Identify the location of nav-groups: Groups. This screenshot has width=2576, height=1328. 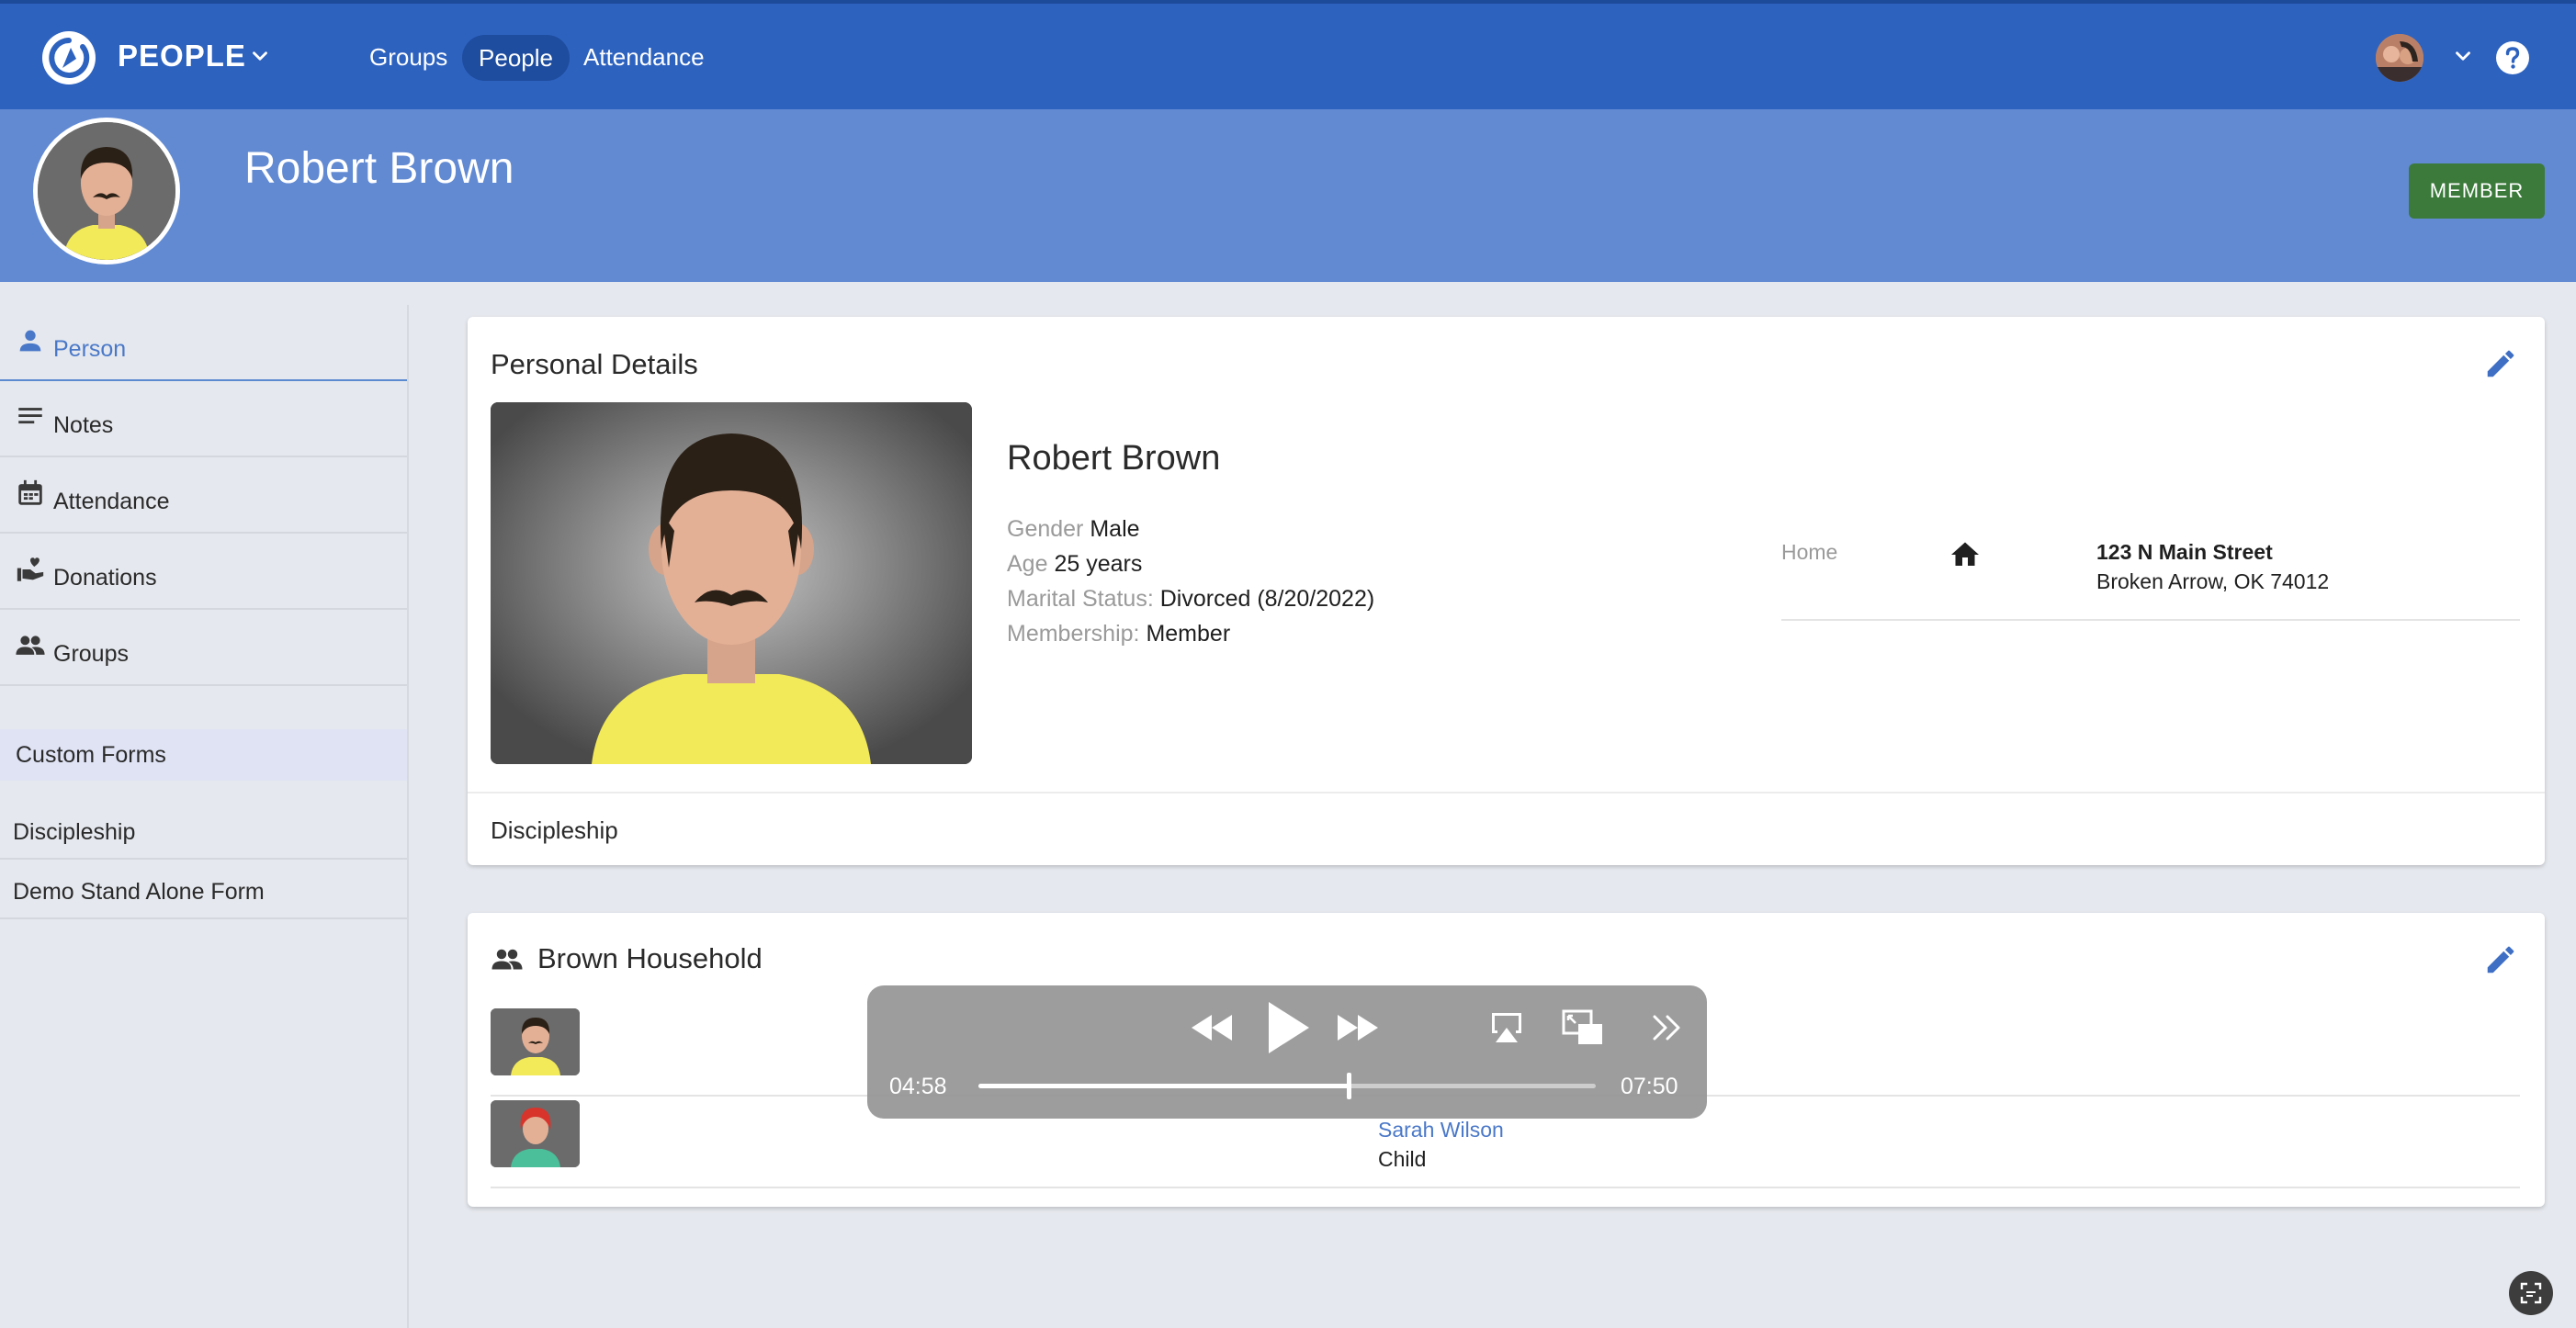
(408, 57).